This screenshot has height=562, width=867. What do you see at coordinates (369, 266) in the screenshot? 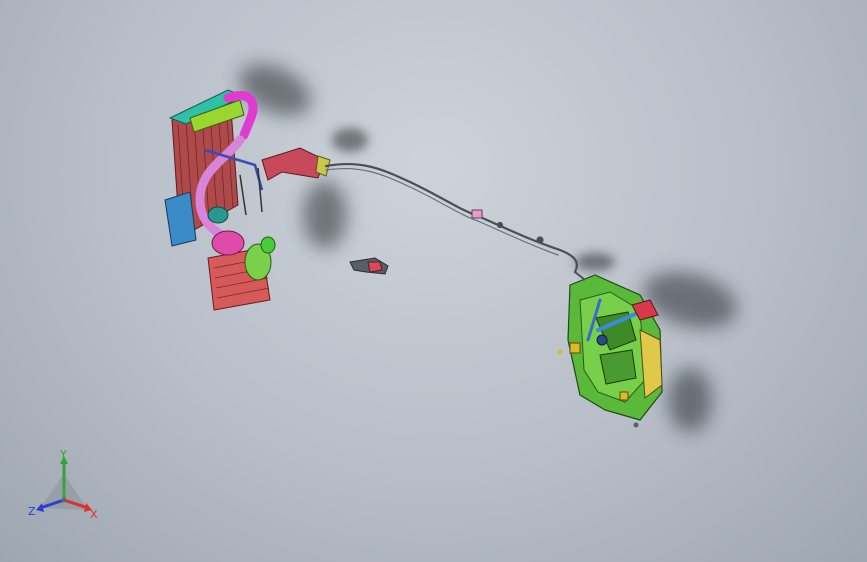
I see `bracket-part` at bounding box center [369, 266].